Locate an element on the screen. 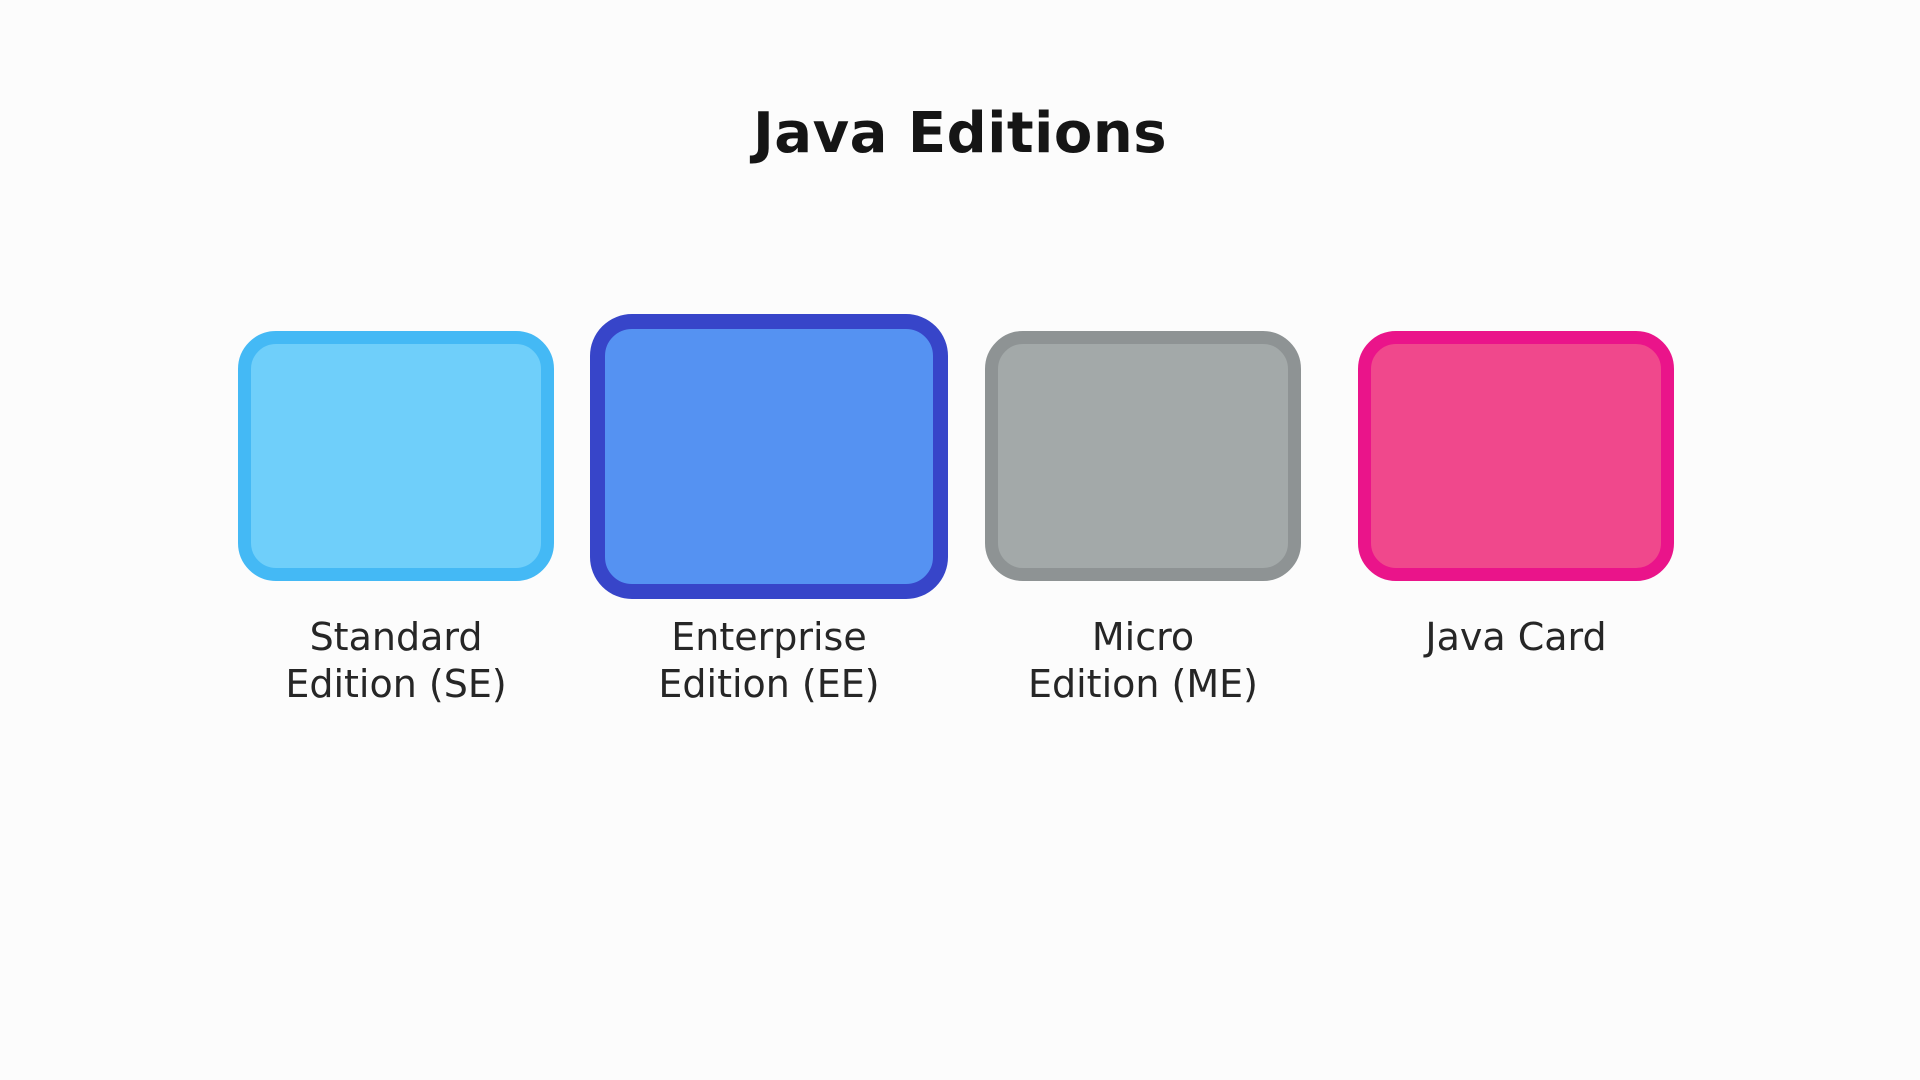 This screenshot has width=1920, height=1080. label-java-card: Java Card is located at coordinates (1516, 637).